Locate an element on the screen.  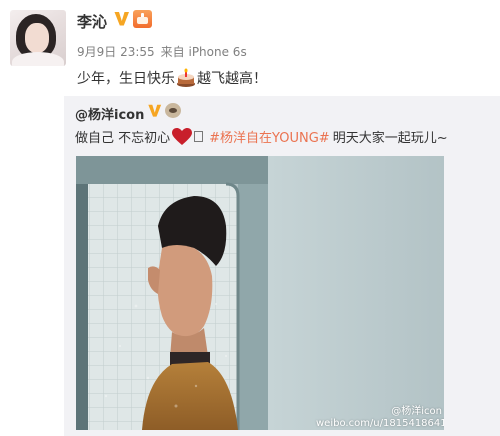
author-name: 李沁 is located at coordinates (92, 21).